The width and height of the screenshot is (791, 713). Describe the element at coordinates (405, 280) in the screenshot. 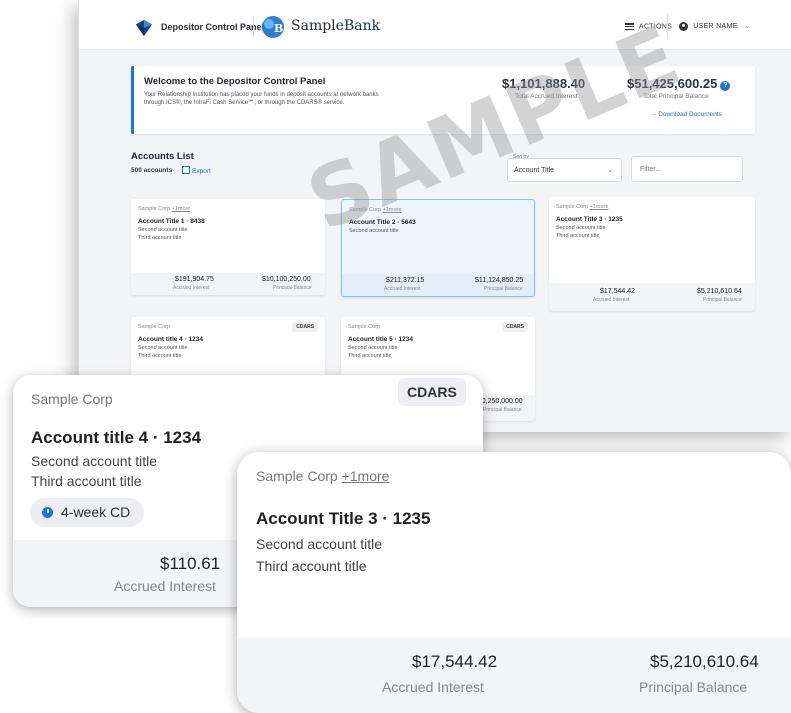

I see `accrued-interest-value: $211,372.15` at that location.